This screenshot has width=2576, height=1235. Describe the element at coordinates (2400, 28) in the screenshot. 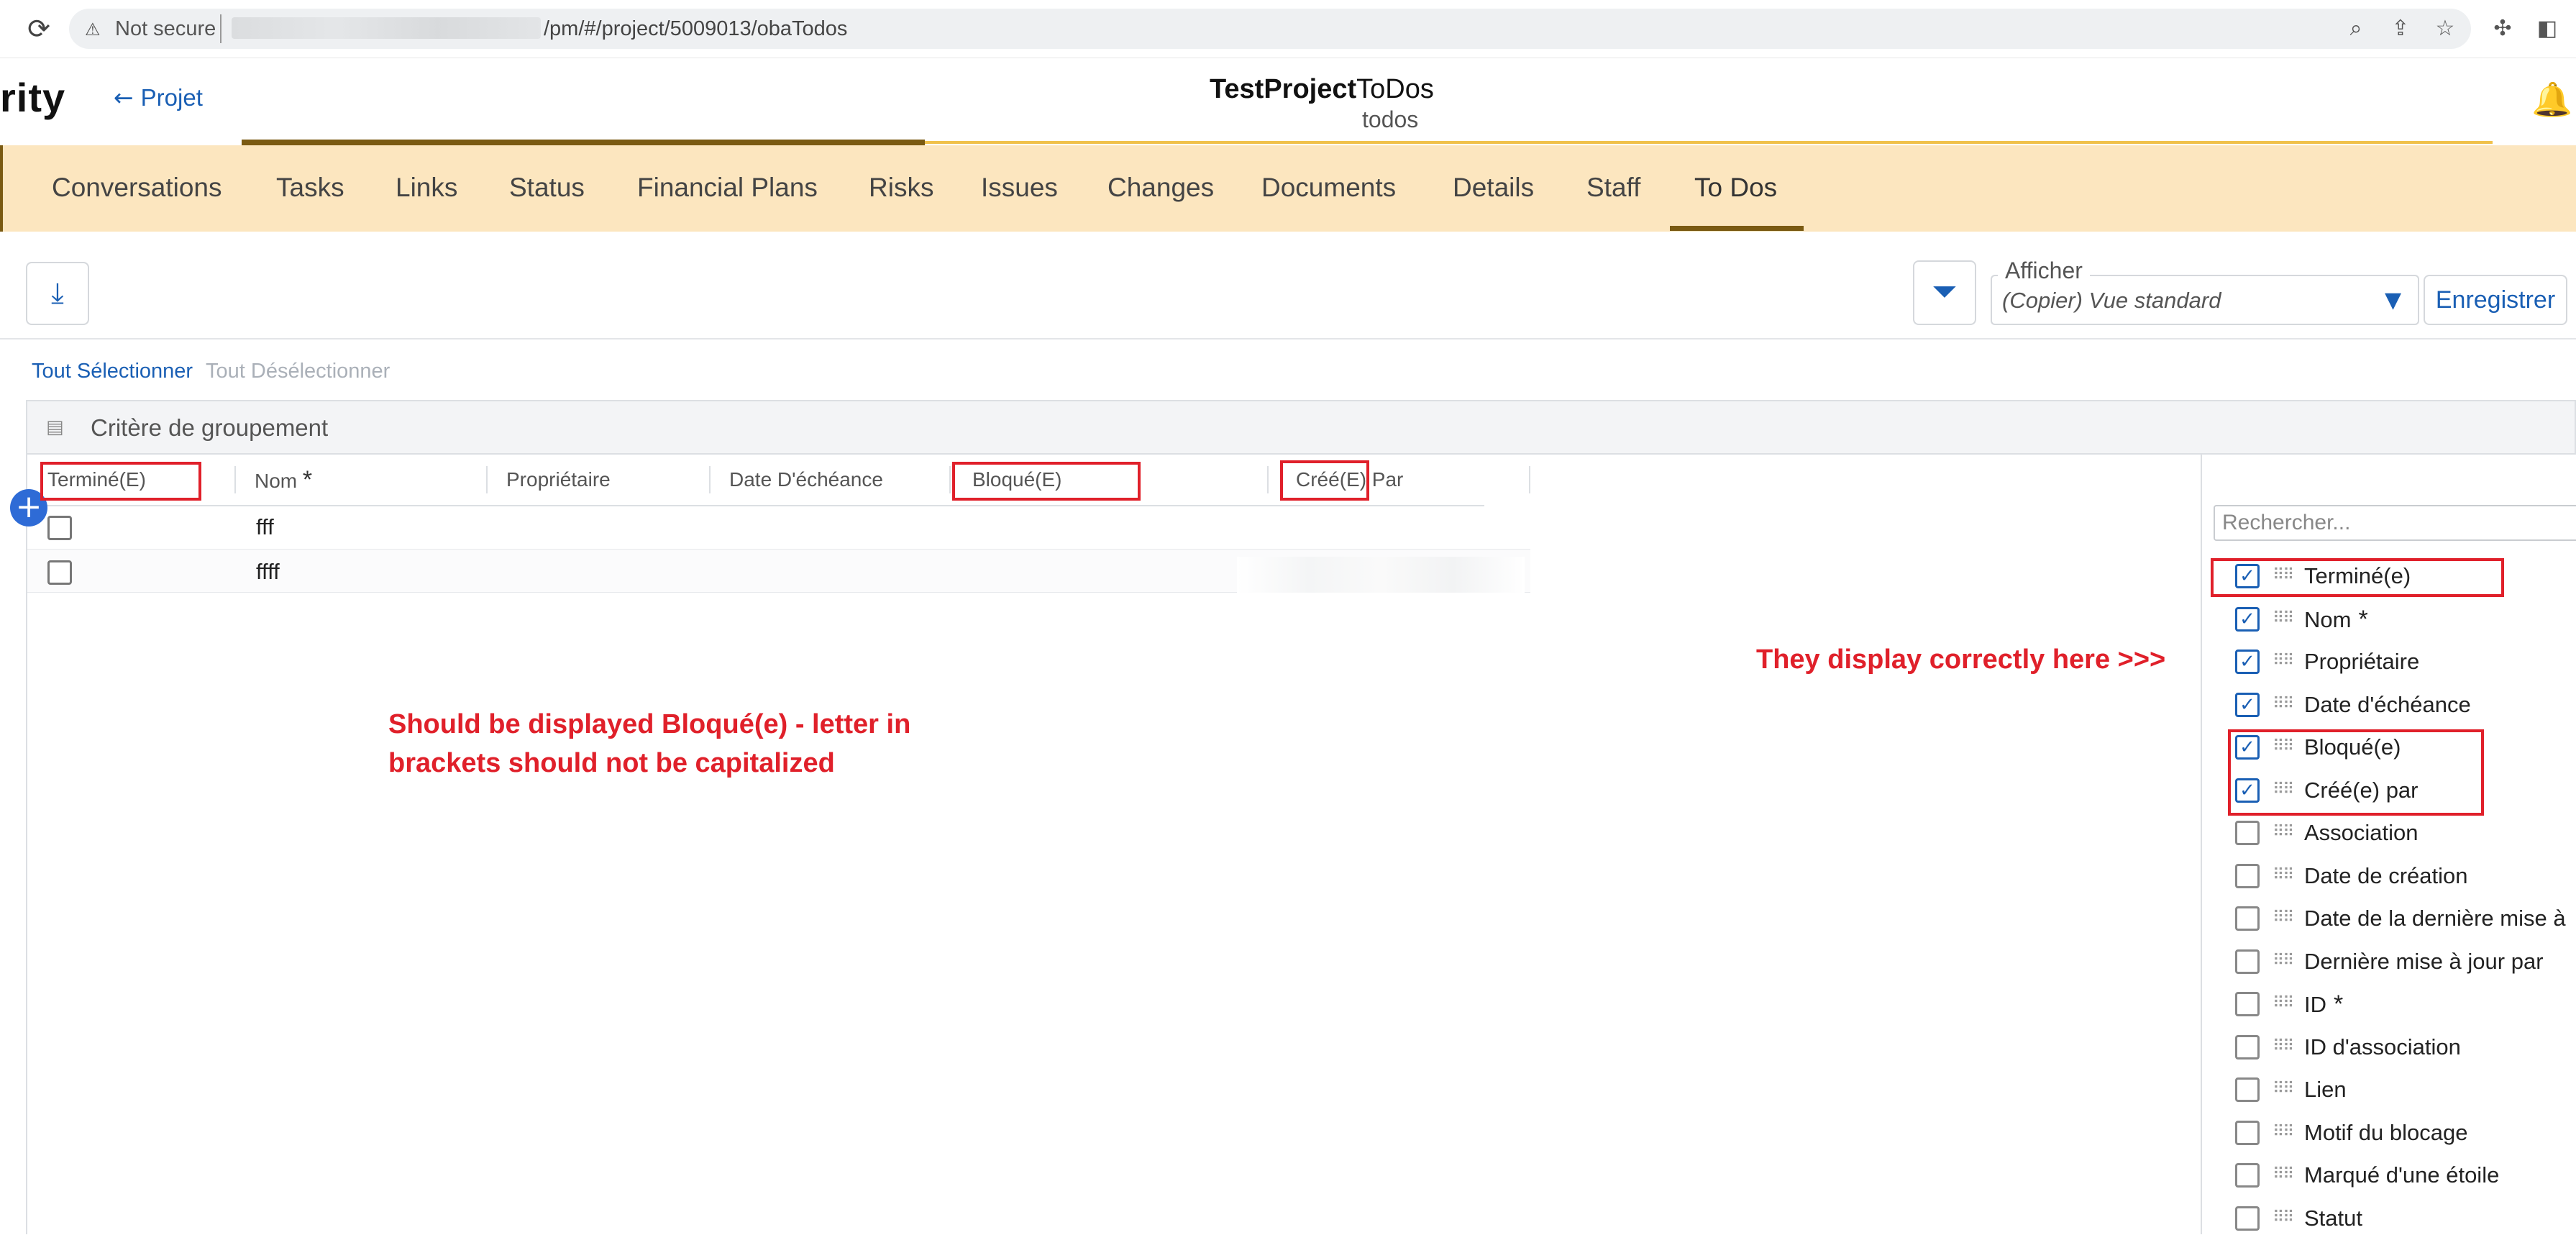

I see `share-icon: ⇪` at that location.